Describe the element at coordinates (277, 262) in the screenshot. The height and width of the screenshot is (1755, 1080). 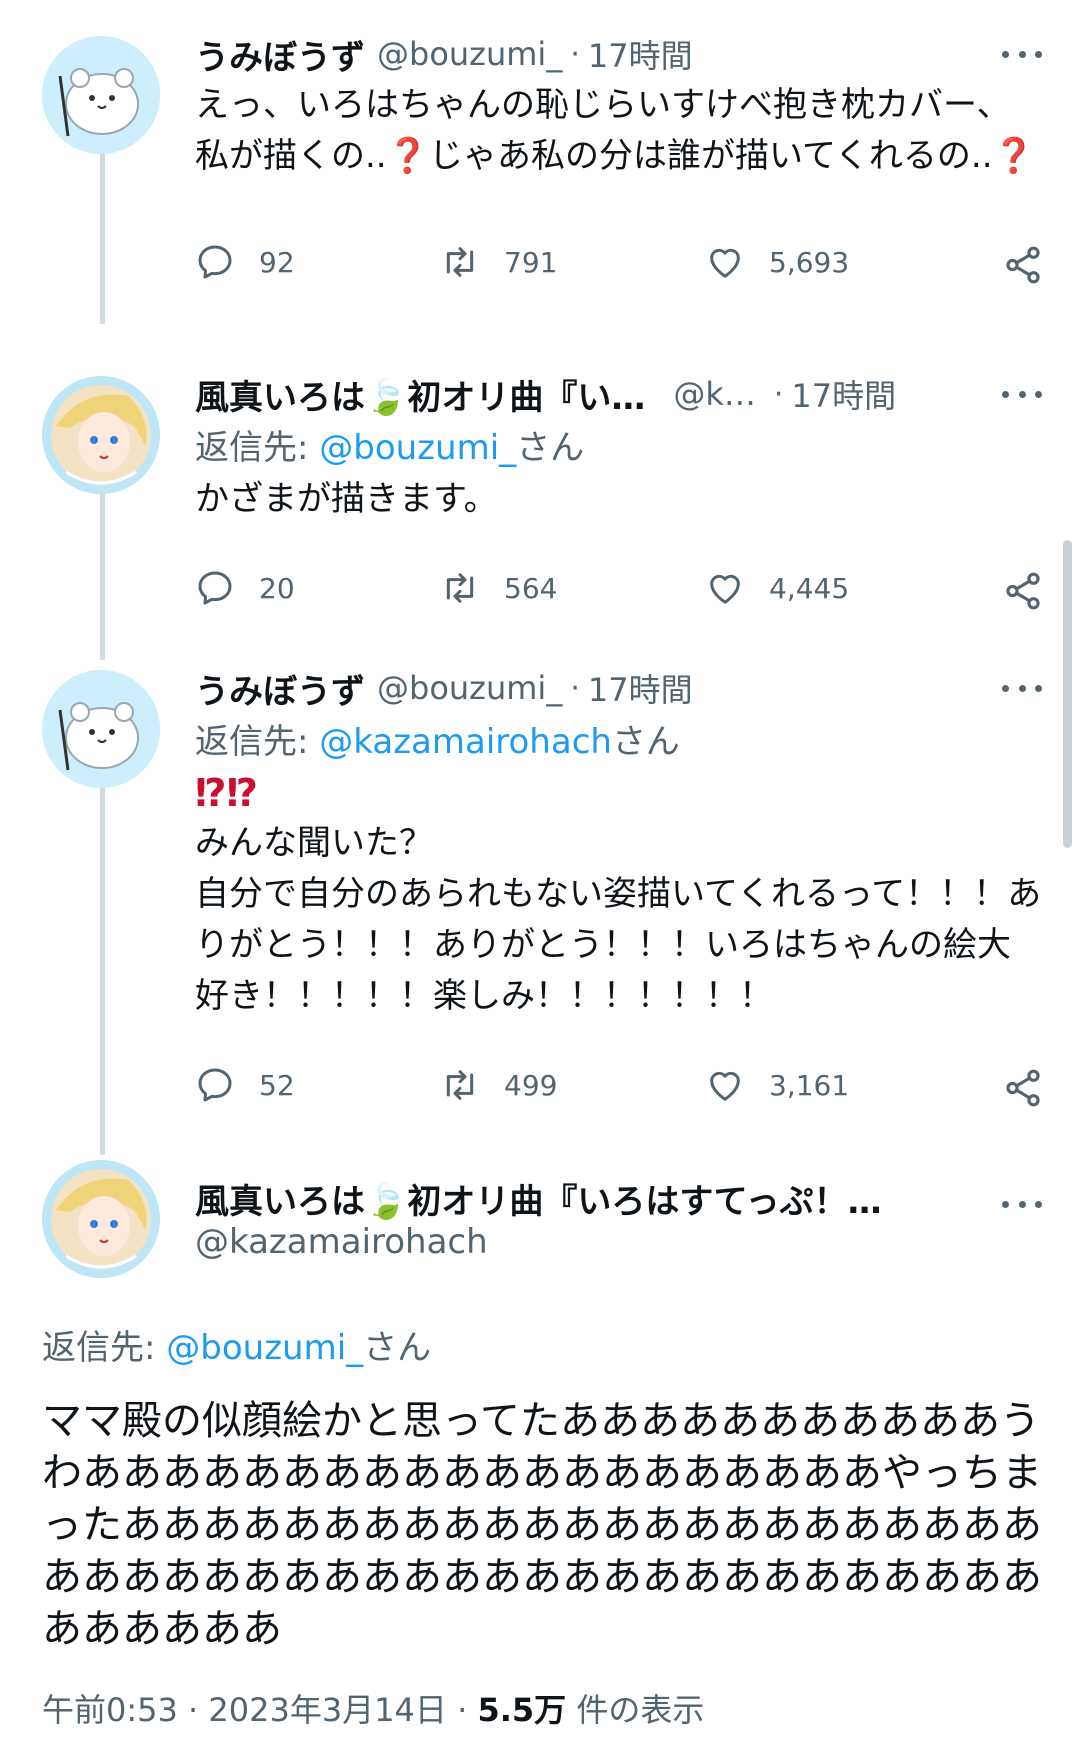
I see `reply-count: 92` at that location.